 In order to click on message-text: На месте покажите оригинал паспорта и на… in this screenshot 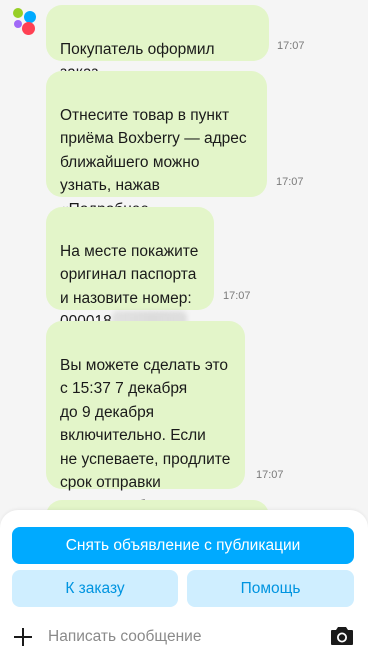, I will do `click(129, 274)`.